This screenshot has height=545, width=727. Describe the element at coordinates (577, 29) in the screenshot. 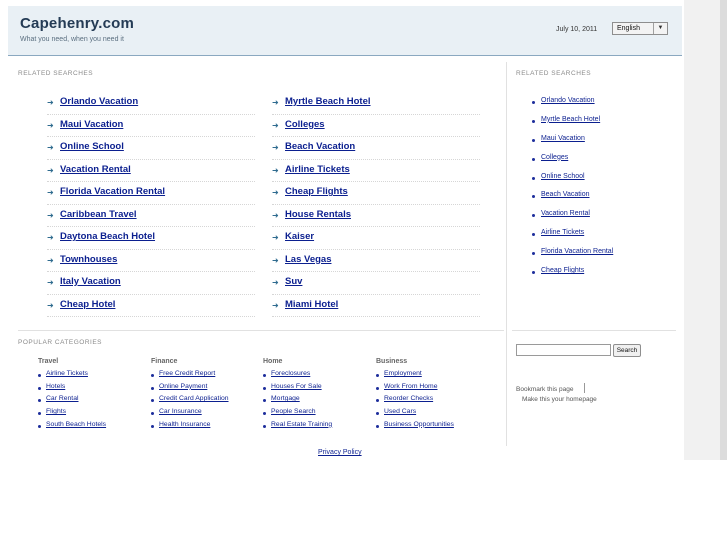

I see `date-label: July 10, 2011` at that location.